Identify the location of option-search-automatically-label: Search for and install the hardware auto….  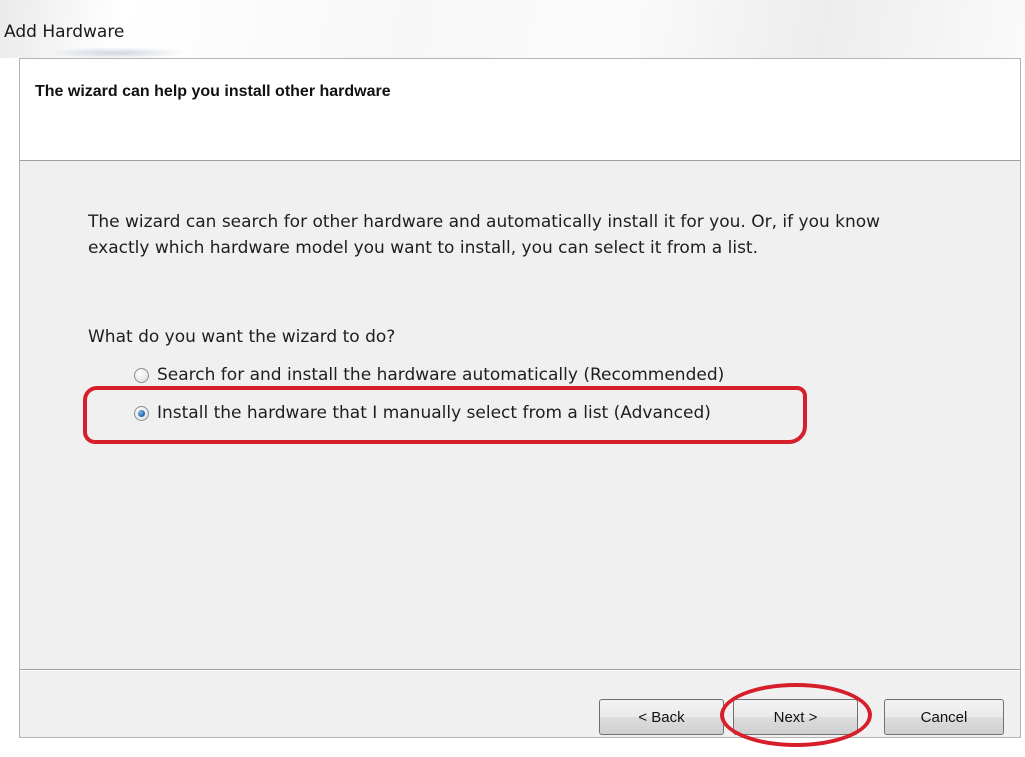
(441, 375).